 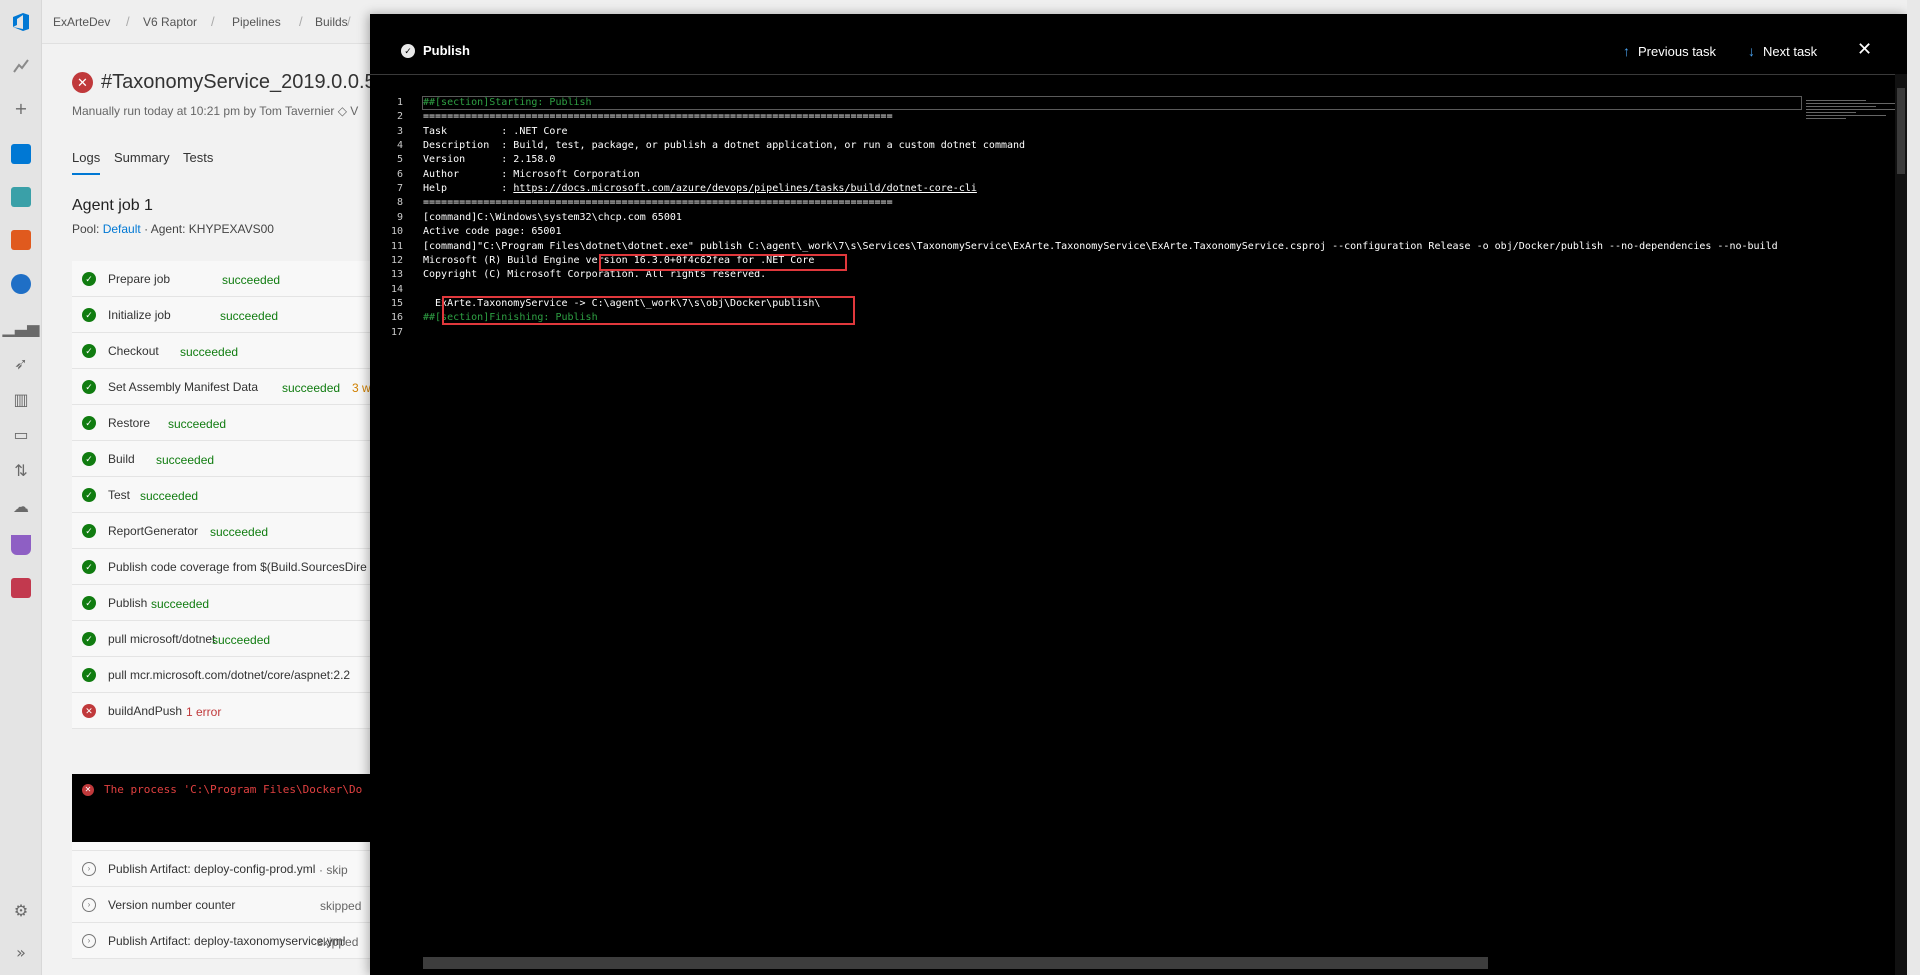 What do you see at coordinates (227, 315) in the screenshot?
I see `step-row: ✓ Initialize job succeeded` at bounding box center [227, 315].